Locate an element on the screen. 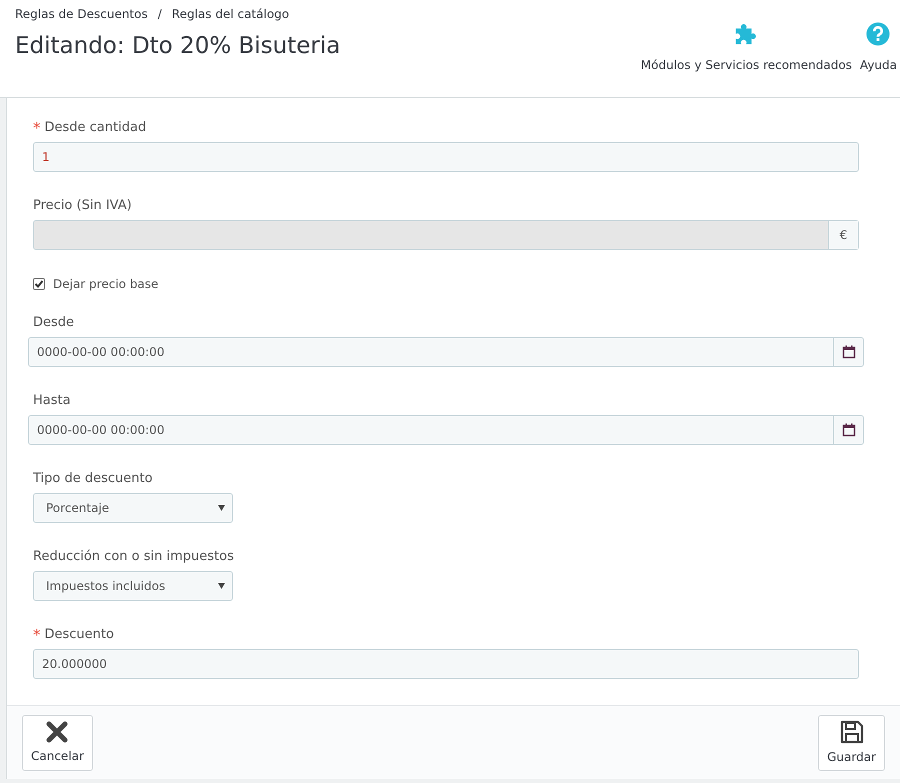 This screenshot has height=783, width=900. save-button: Guardar is located at coordinates (851, 742).